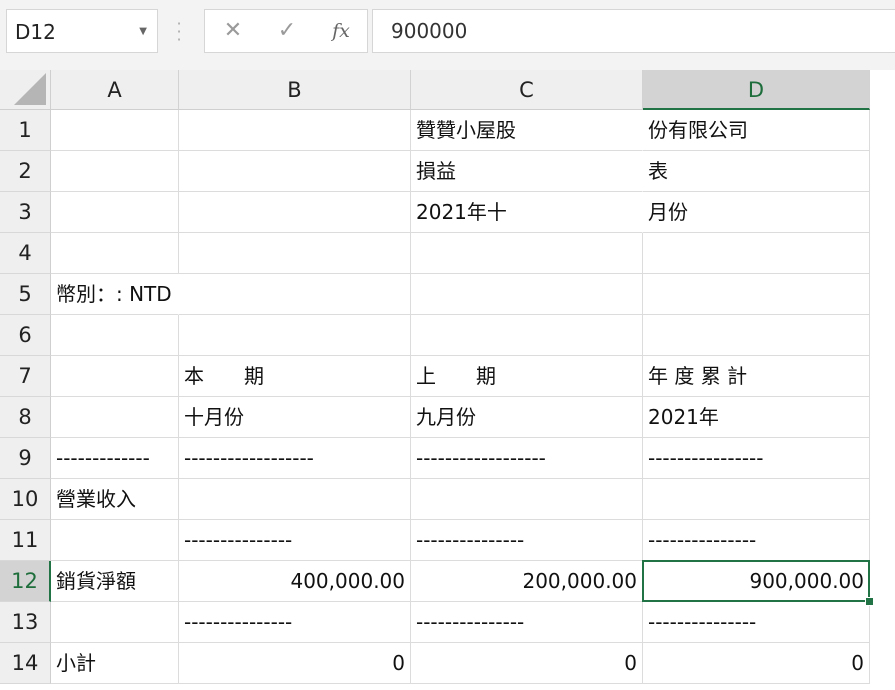  I want to click on select-all-button, so click(25, 90).